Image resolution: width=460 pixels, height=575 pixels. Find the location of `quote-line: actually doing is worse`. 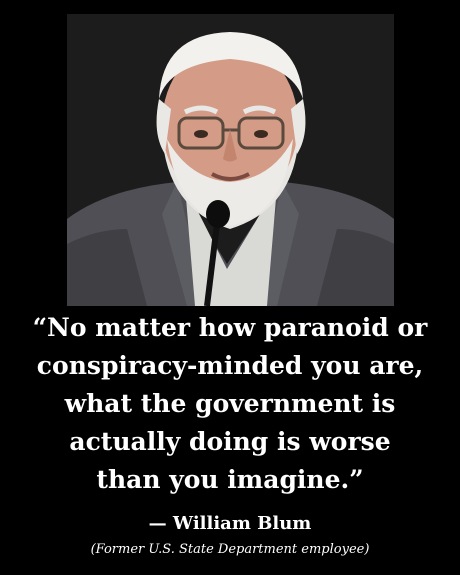

quote-line: actually doing is worse is located at coordinates (230, 441).